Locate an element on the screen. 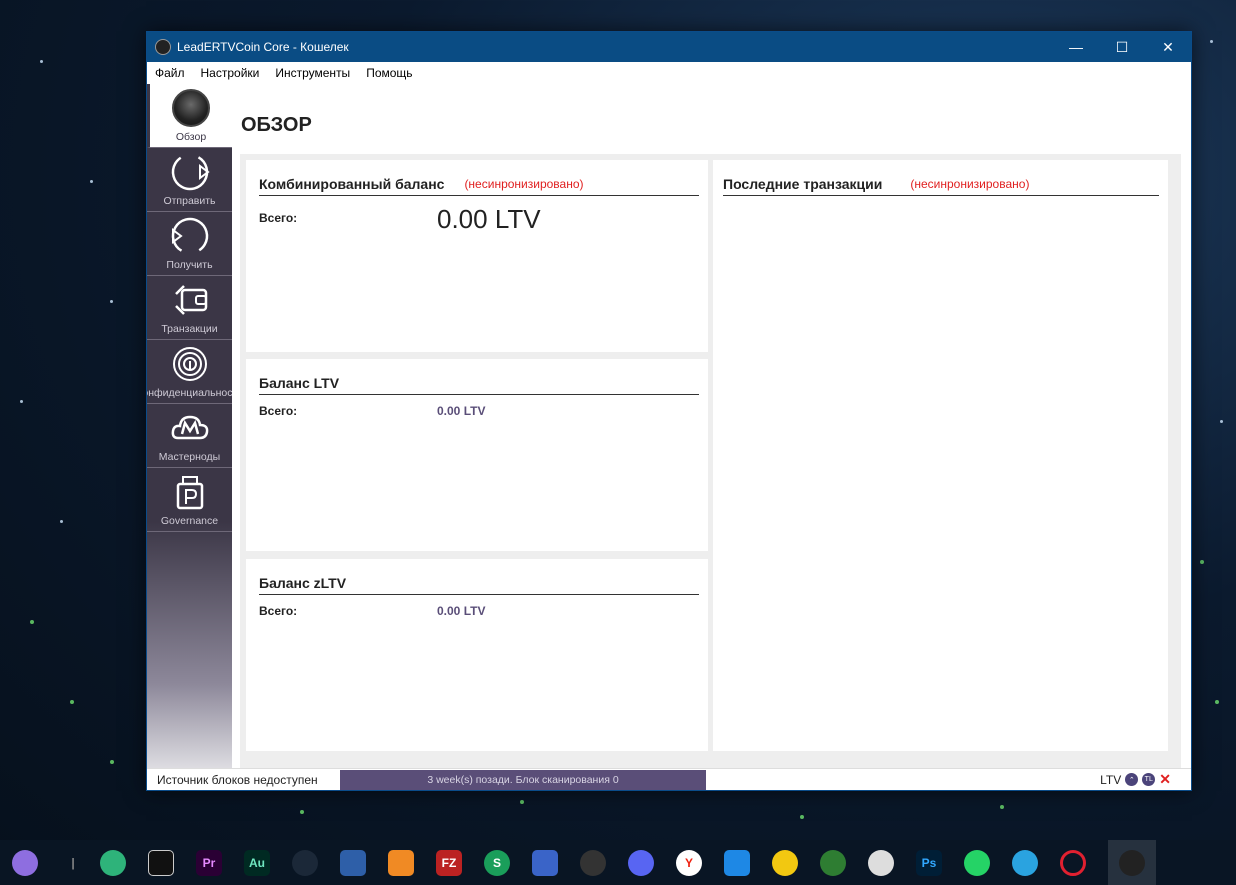  user-app-icon is located at coordinates (593, 862).